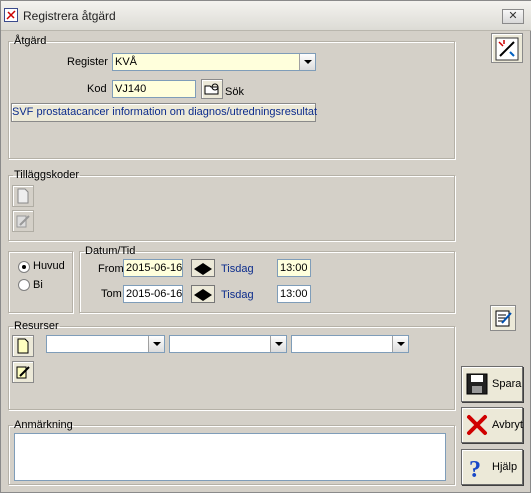 The width and height of the screenshot is (531, 493). I want to click on help-button: ? Hjälp, so click(492, 467).